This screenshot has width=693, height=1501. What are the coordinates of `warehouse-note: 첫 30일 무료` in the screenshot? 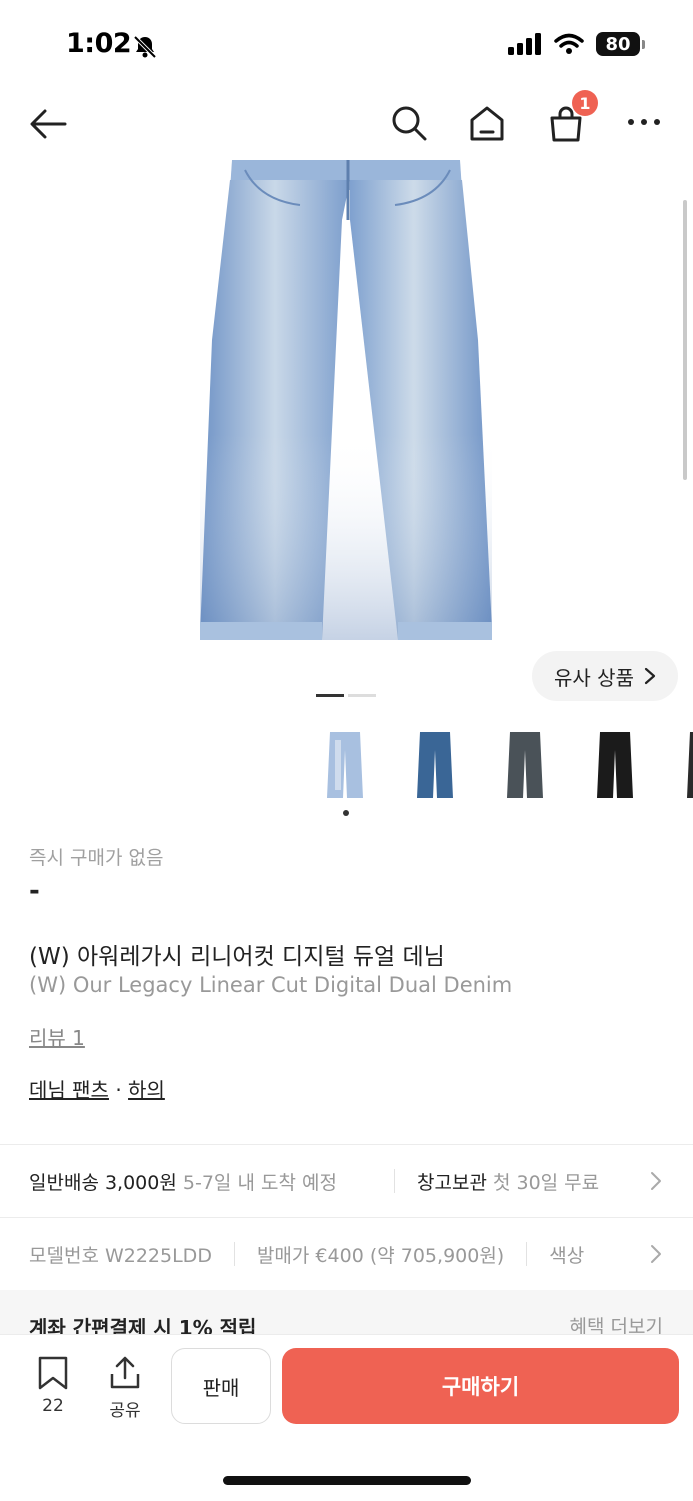 It's located at (546, 1182).